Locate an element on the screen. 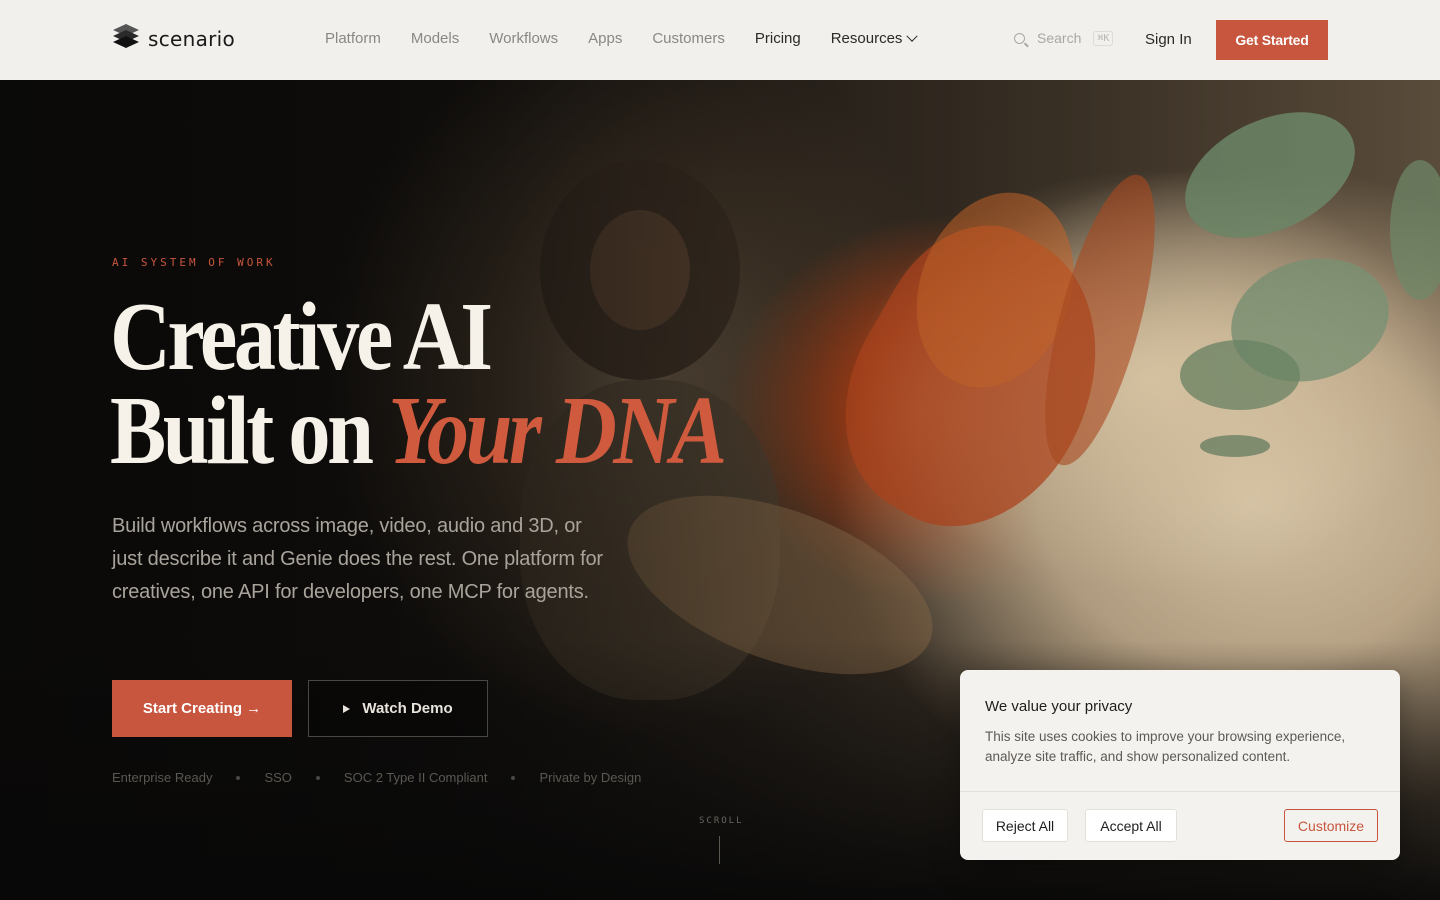 The width and height of the screenshot is (1440, 900). brand-name: scenario is located at coordinates (192, 39).